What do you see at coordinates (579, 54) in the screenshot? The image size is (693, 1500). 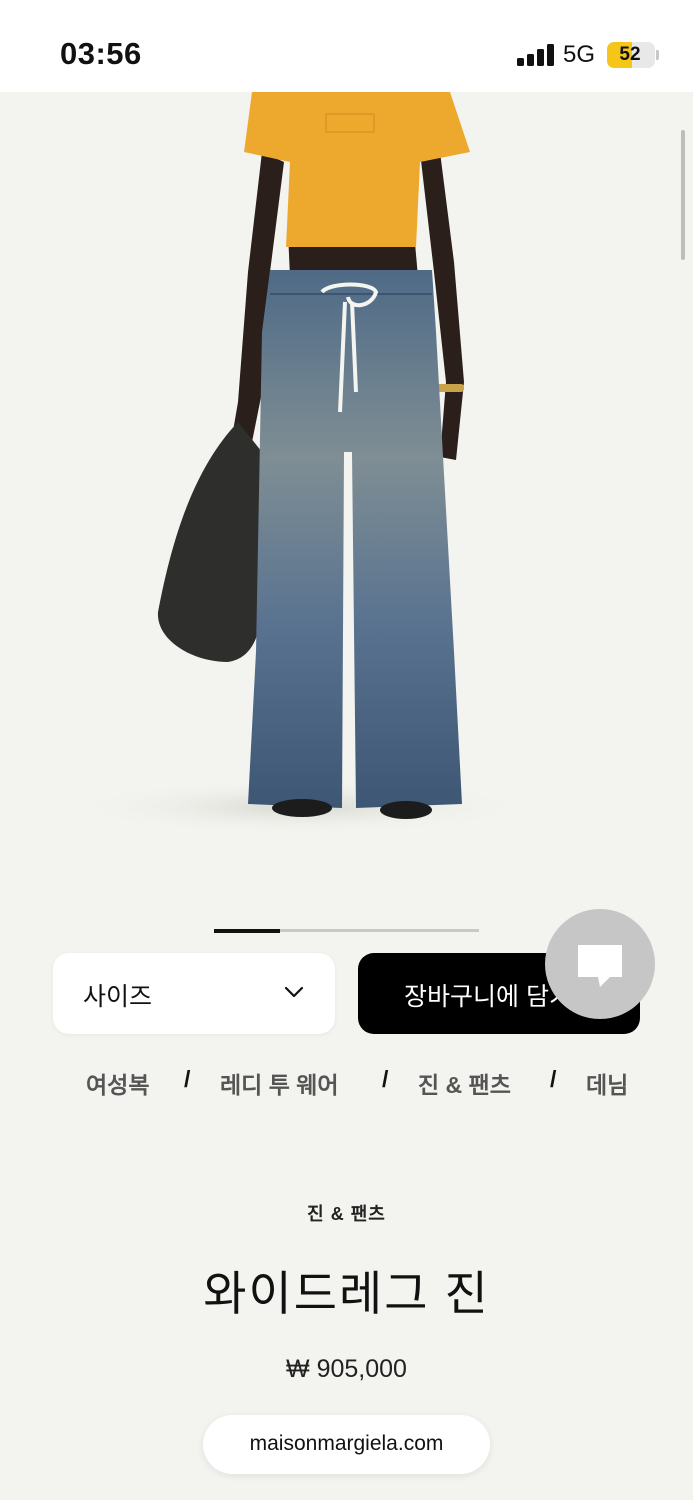 I see `network-type: 5G` at bounding box center [579, 54].